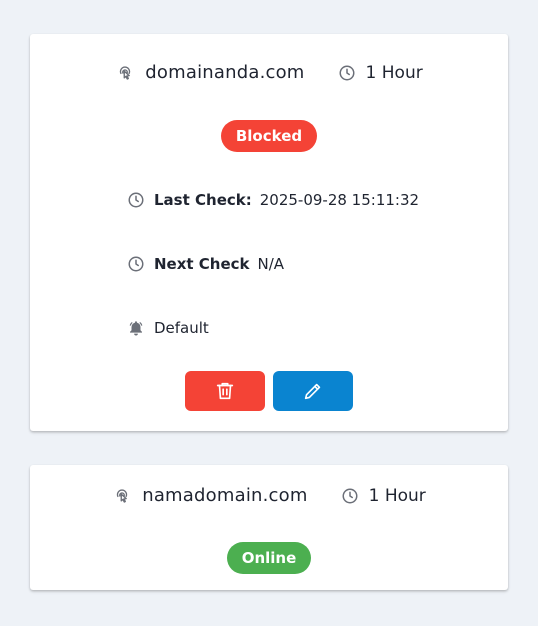  Describe the element at coordinates (136, 328) in the screenshot. I see `bell-icon` at that location.